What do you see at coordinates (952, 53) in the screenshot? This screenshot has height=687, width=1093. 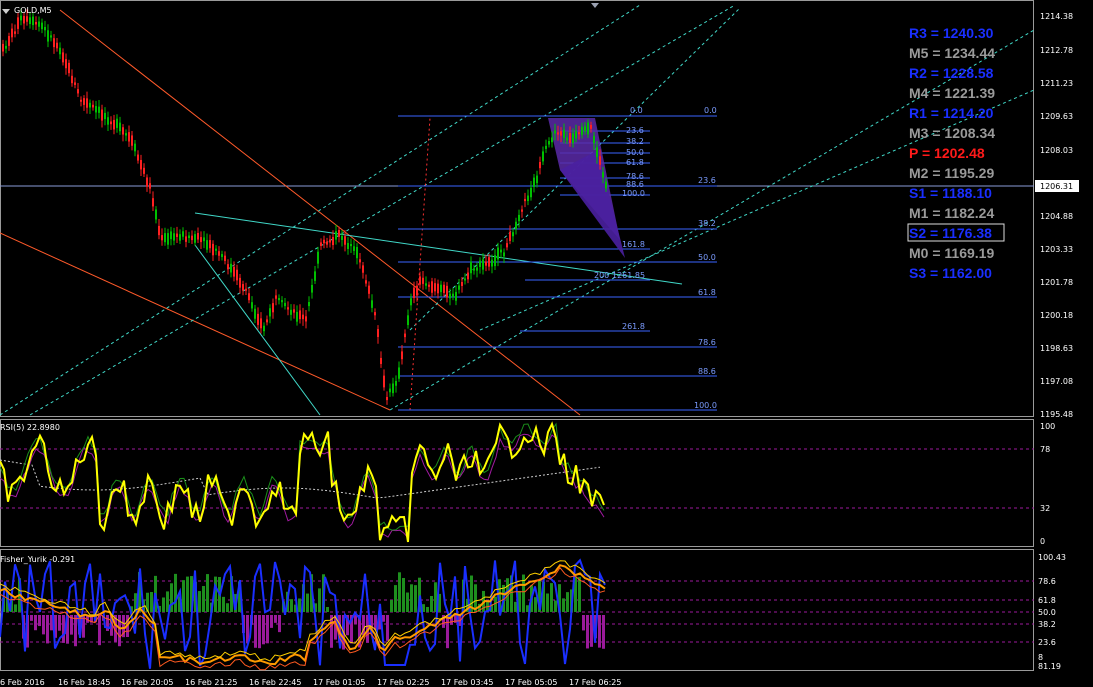 I see `pivot-level-1: M5 = 1234.44` at bounding box center [952, 53].